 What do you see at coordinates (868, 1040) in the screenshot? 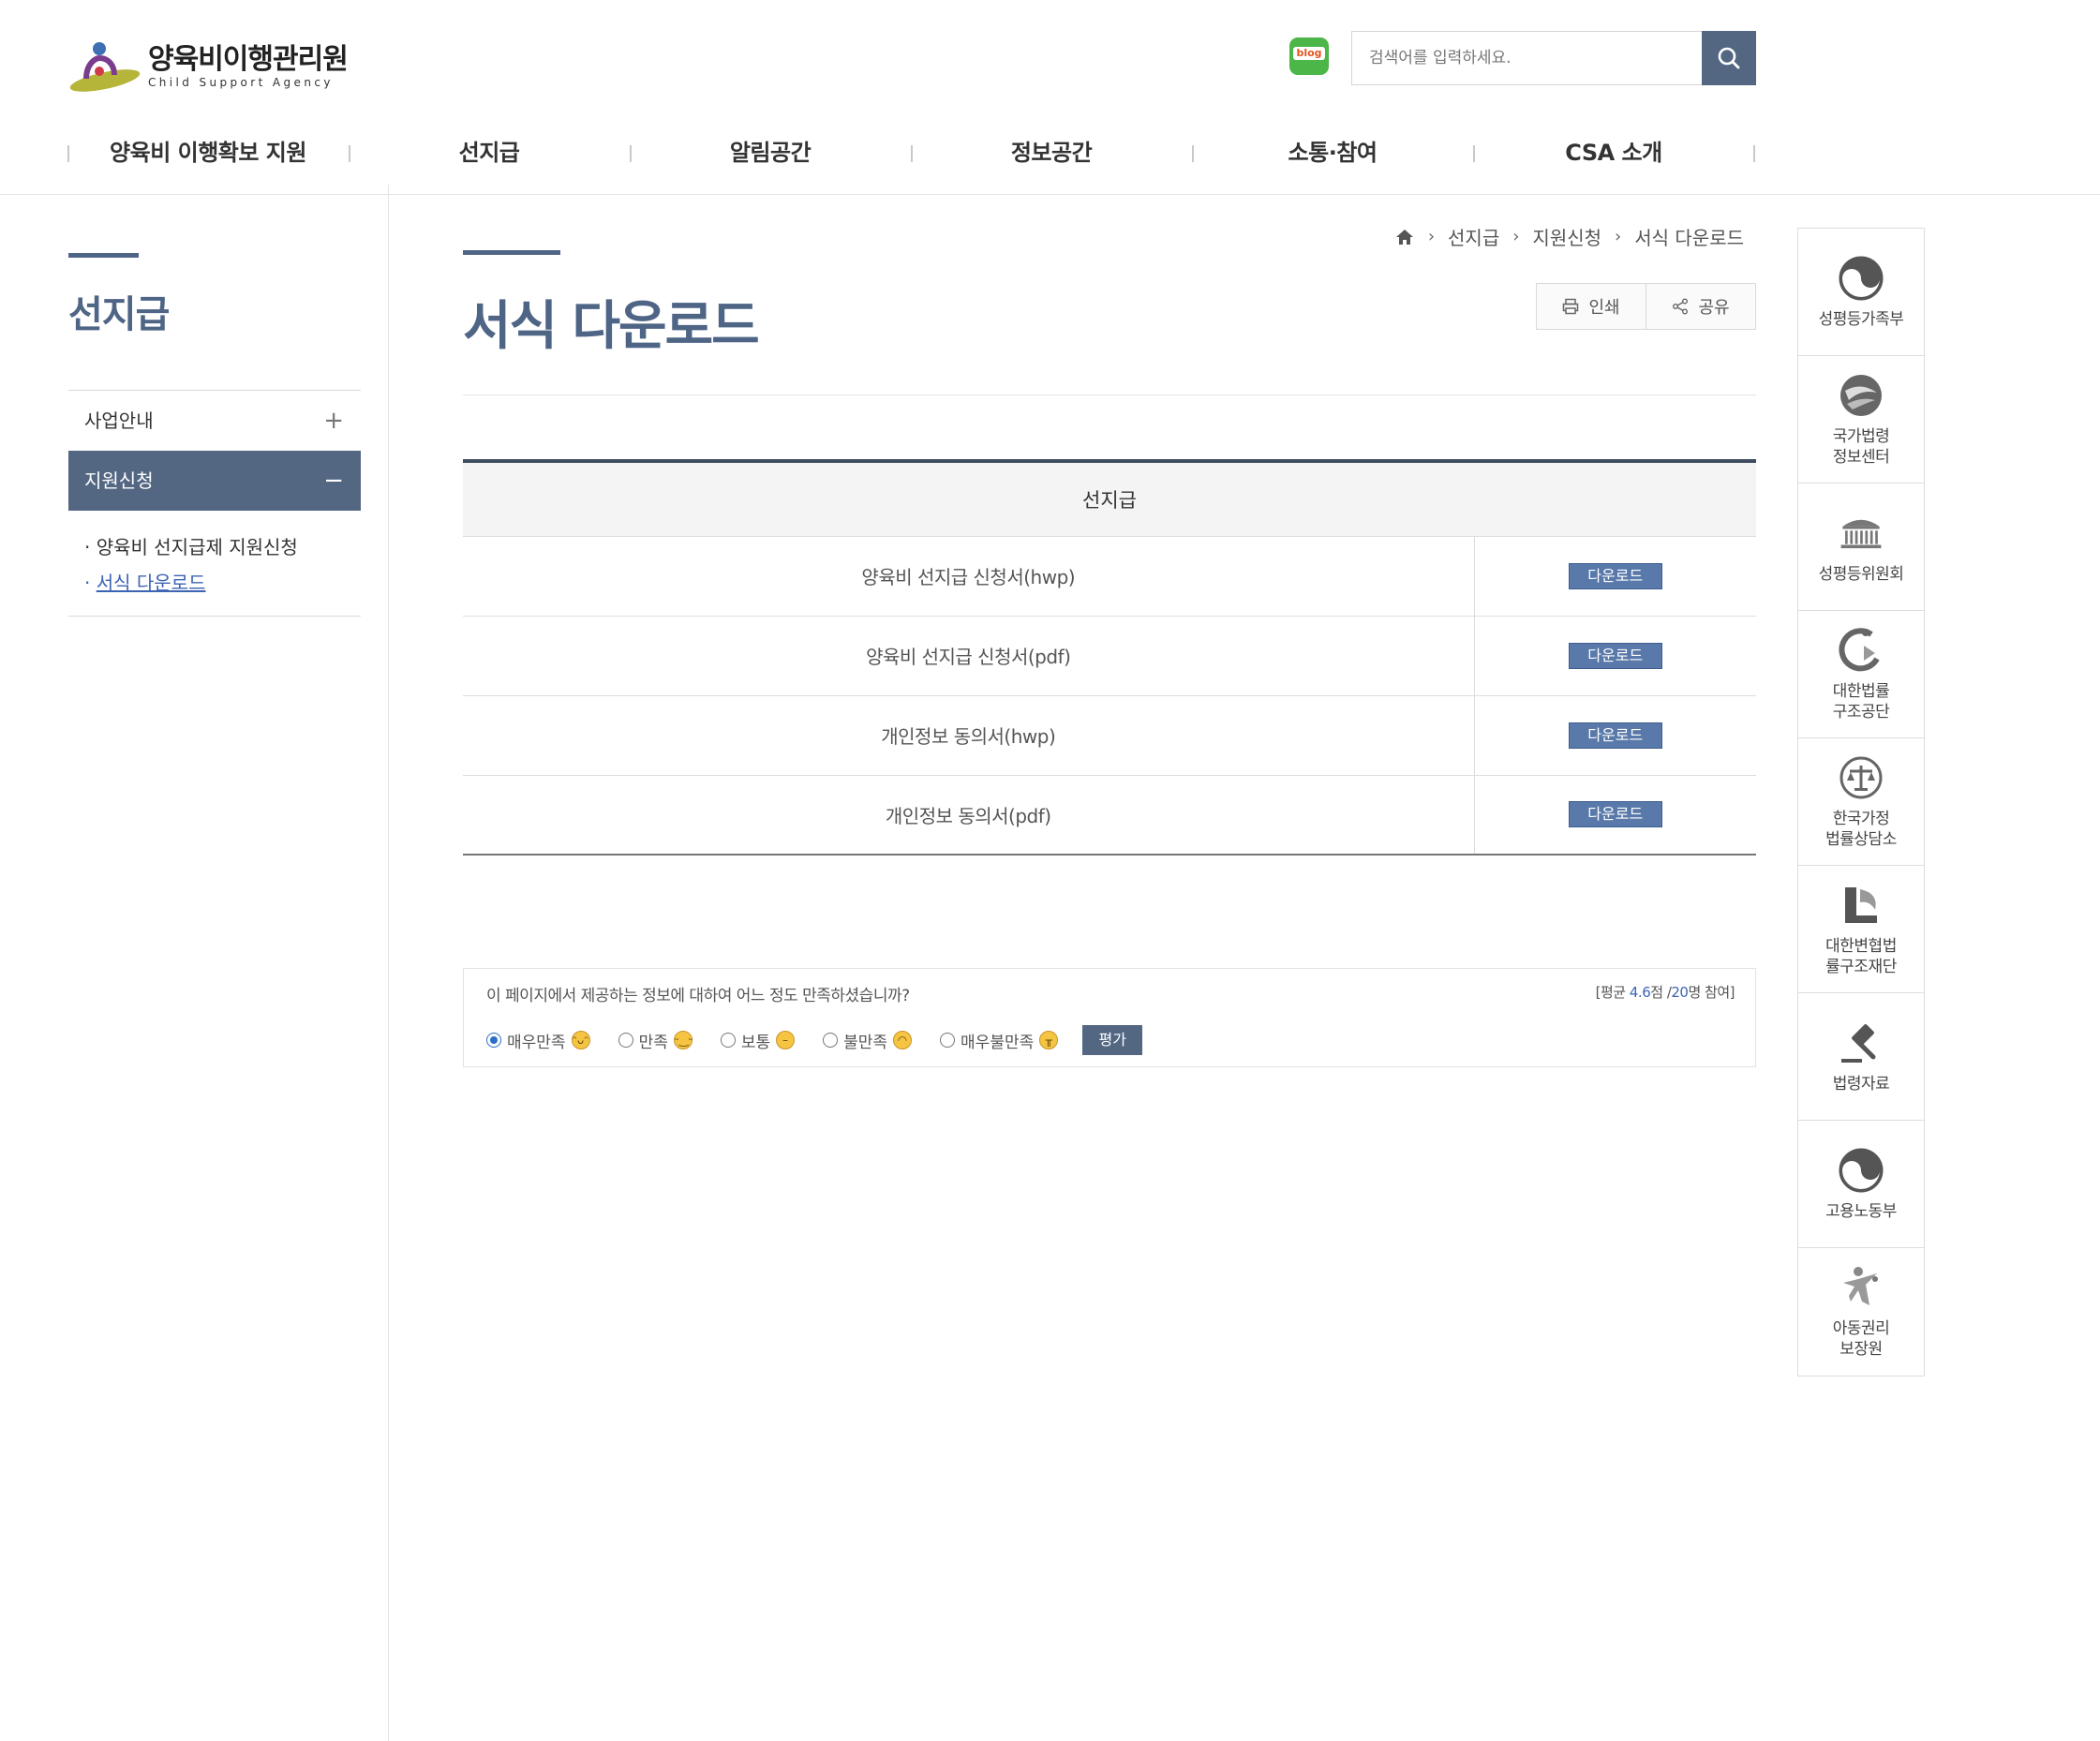
I see `survey-option-dissatisfied: 불만족 ◠` at bounding box center [868, 1040].